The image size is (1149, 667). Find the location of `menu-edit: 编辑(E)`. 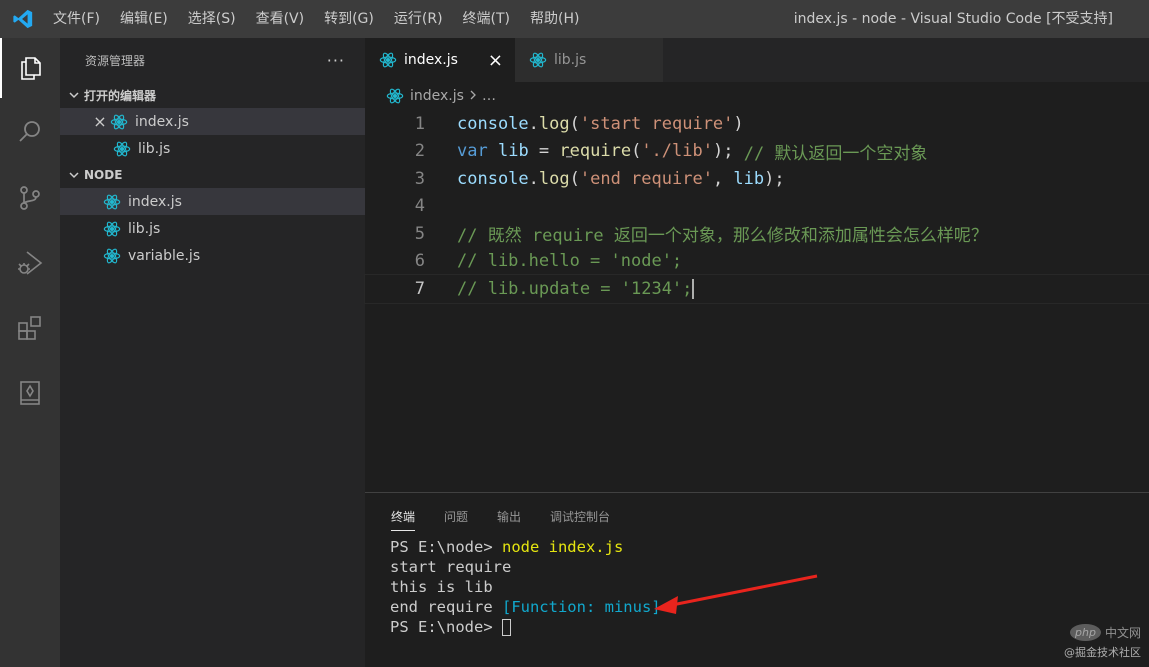

menu-edit: 编辑(E) is located at coordinates (144, 19).